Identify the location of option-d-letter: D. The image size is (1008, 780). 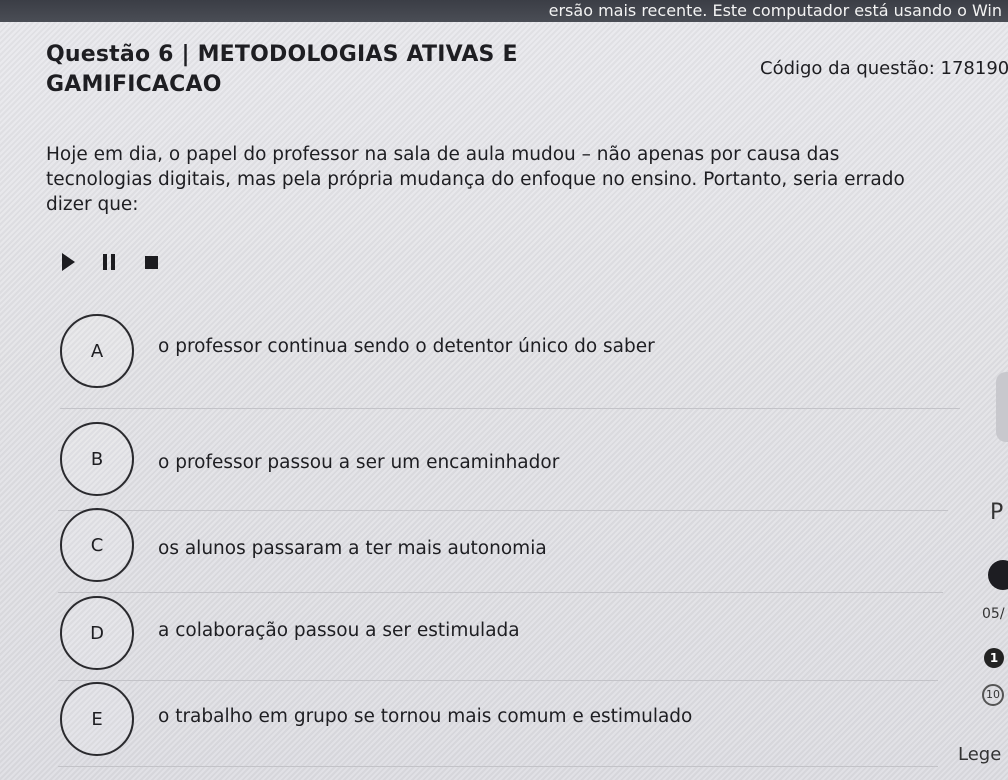
(97, 633).